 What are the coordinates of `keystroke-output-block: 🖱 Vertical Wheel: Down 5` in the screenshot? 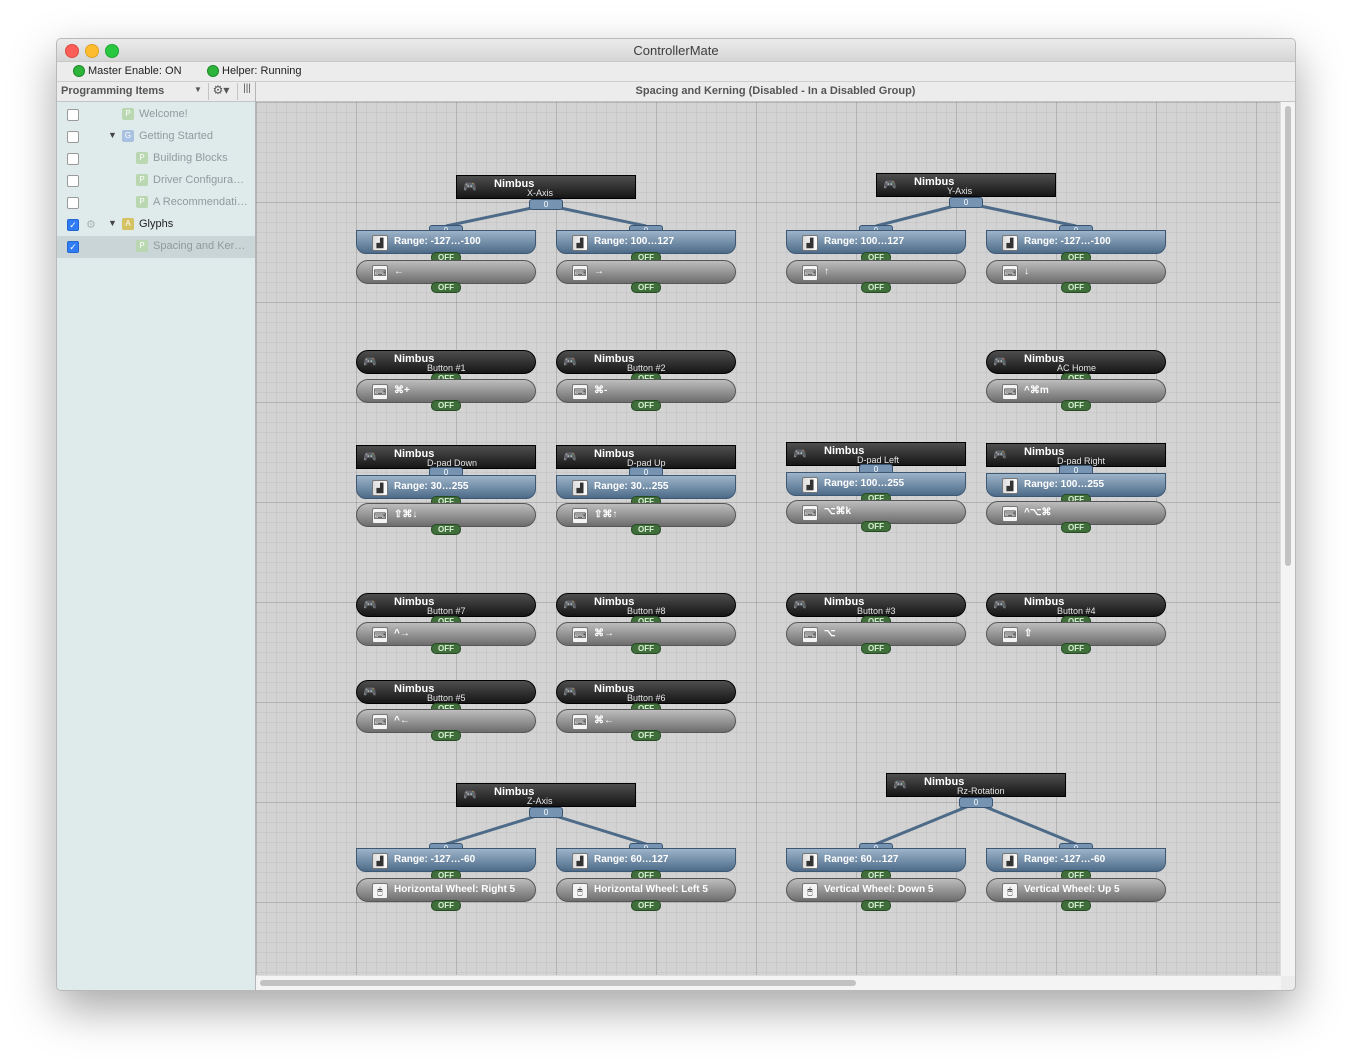 It's located at (876, 890).